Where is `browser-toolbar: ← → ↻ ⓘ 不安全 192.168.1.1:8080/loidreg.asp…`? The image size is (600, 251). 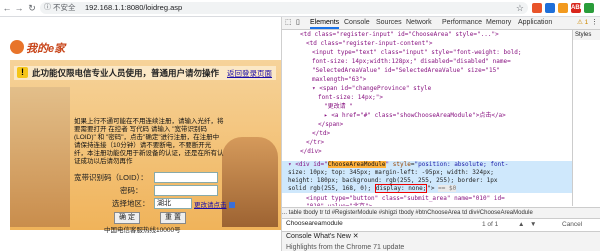
browser-toolbar: ← → ↻ ⓘ 不安全 192.168.1.1:8080/loidreg.asp… is located at coordinates (300, 8).